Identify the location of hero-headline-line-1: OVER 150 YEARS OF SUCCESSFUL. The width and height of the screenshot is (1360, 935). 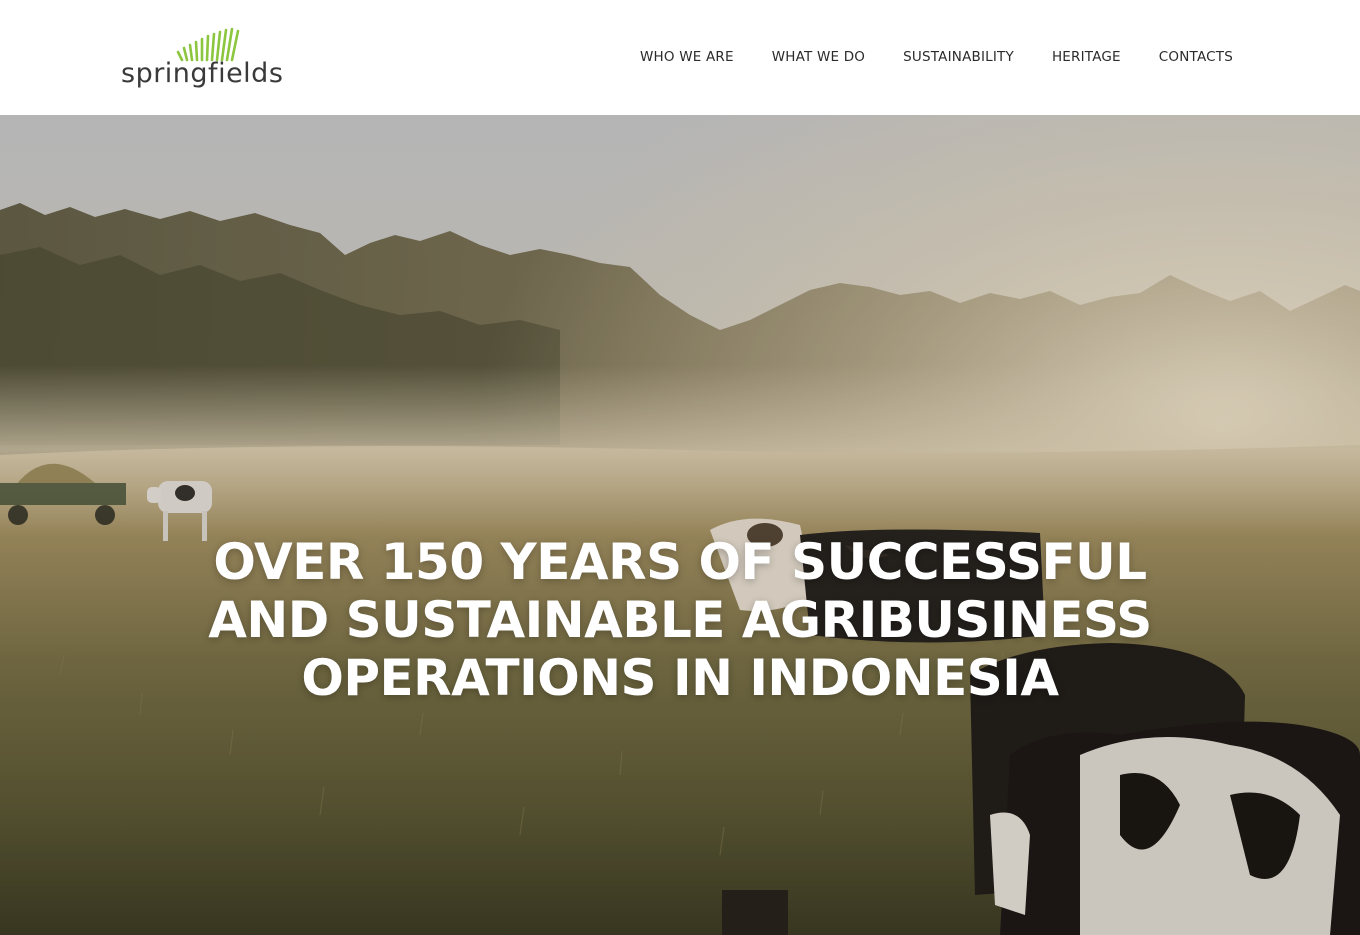
(680, 562).